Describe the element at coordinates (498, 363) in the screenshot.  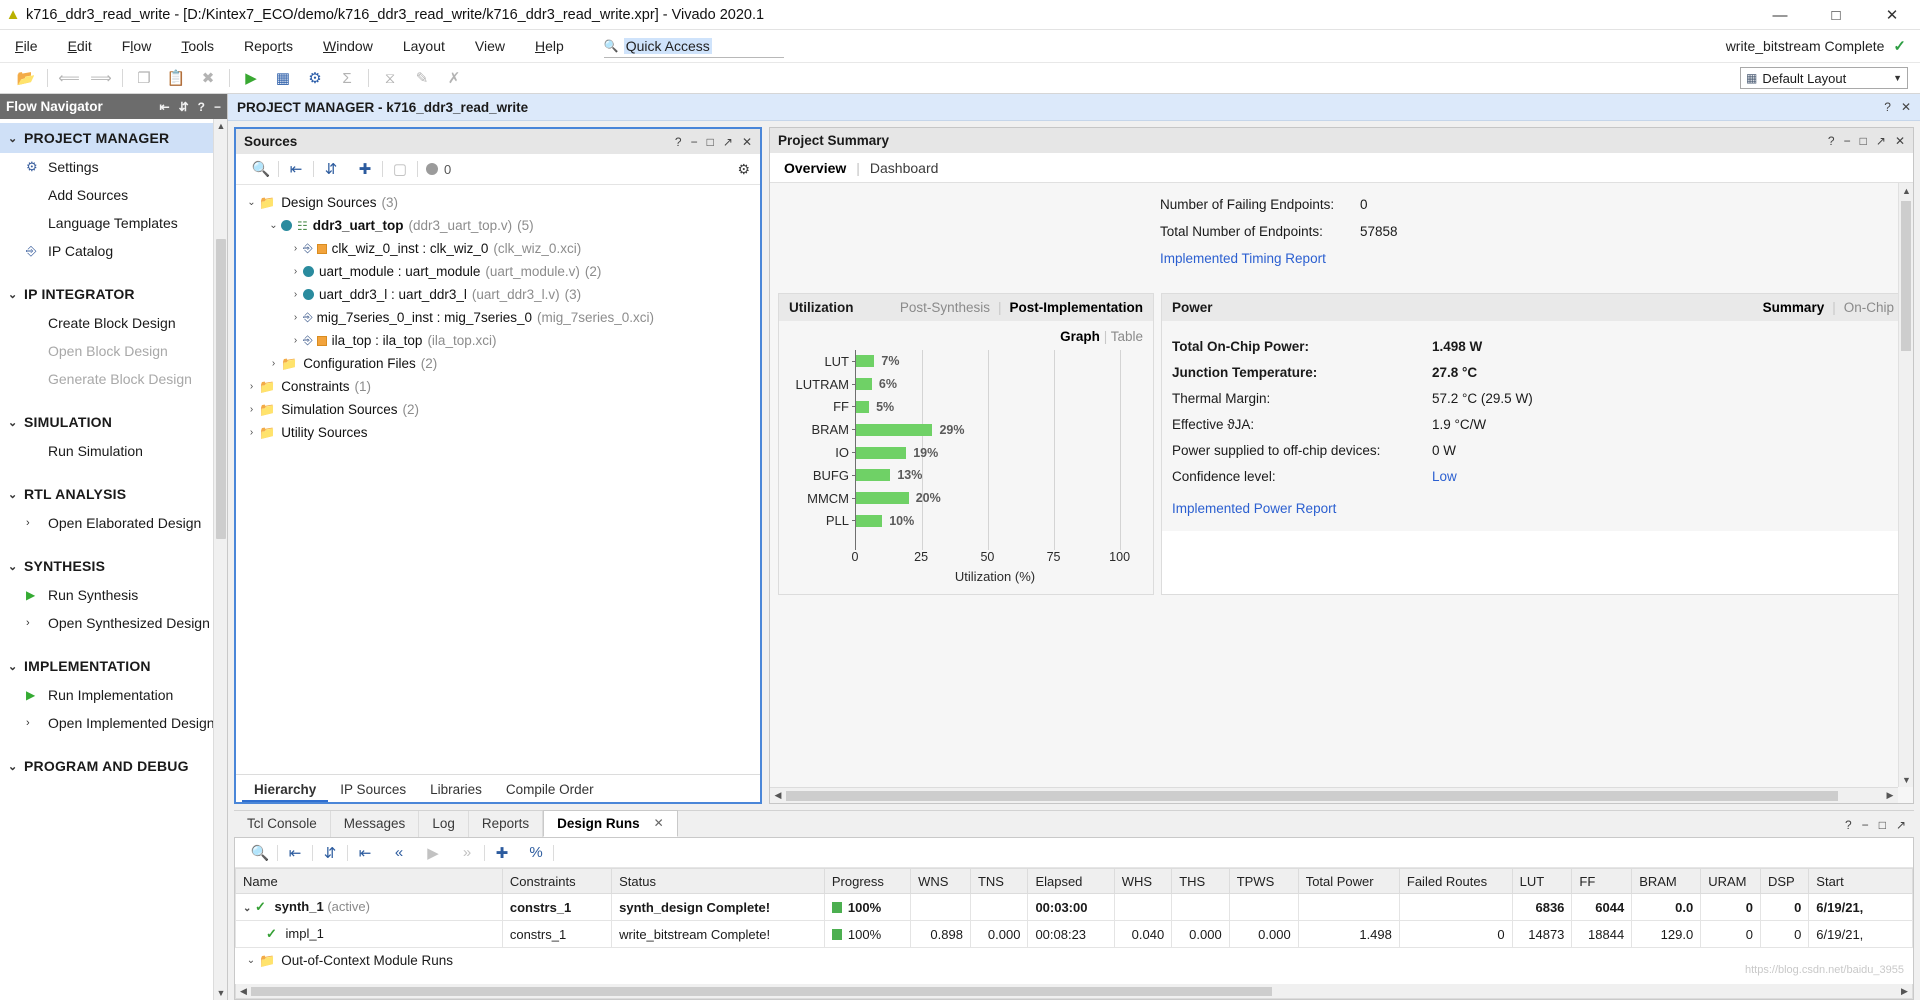
I see `tree-row: › 📁 Configuration Files (2)` at that location.